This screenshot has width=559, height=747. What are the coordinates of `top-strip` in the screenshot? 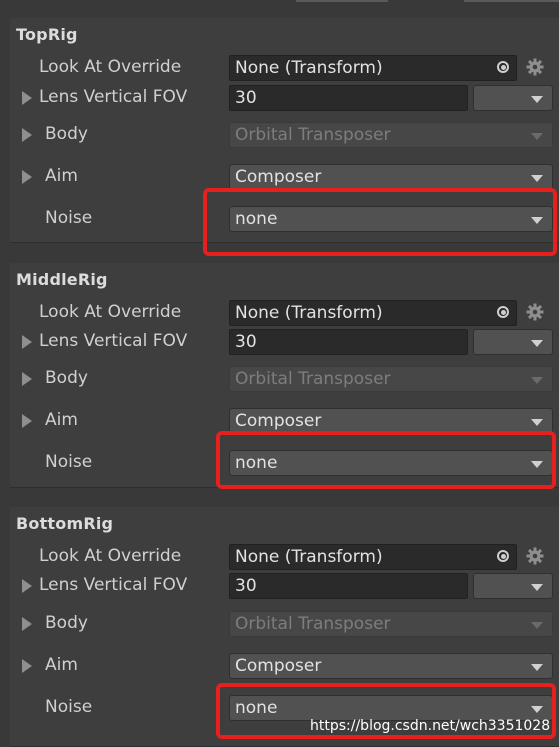 It's located at (279, 9).